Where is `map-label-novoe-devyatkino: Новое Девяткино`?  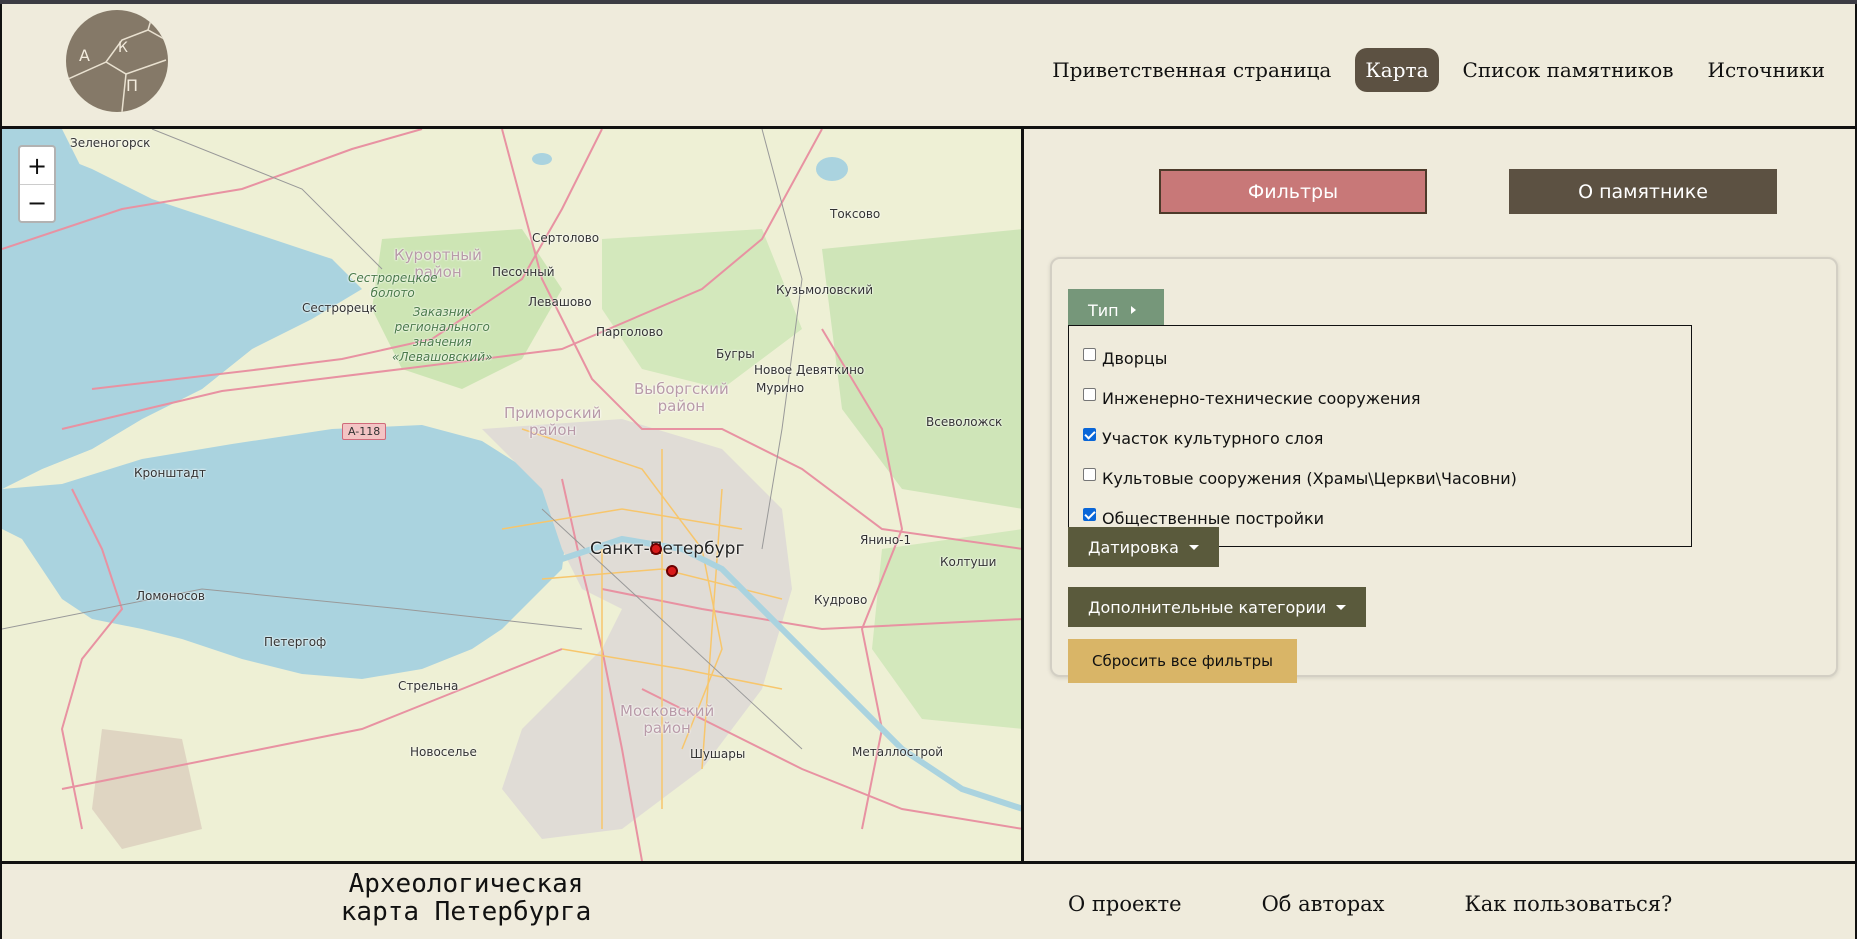 map-label-novoe-devyatkino: Новое Девяткино is located at coordinates (809, 370).